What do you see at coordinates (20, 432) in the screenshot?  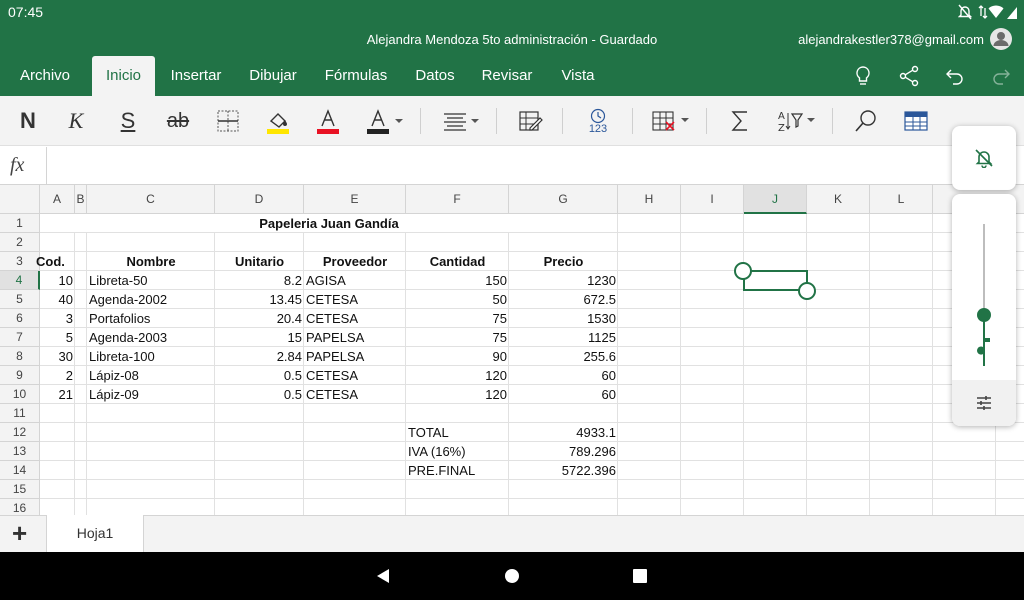 I see `row-header: 12` at bounding box center [20, 432].